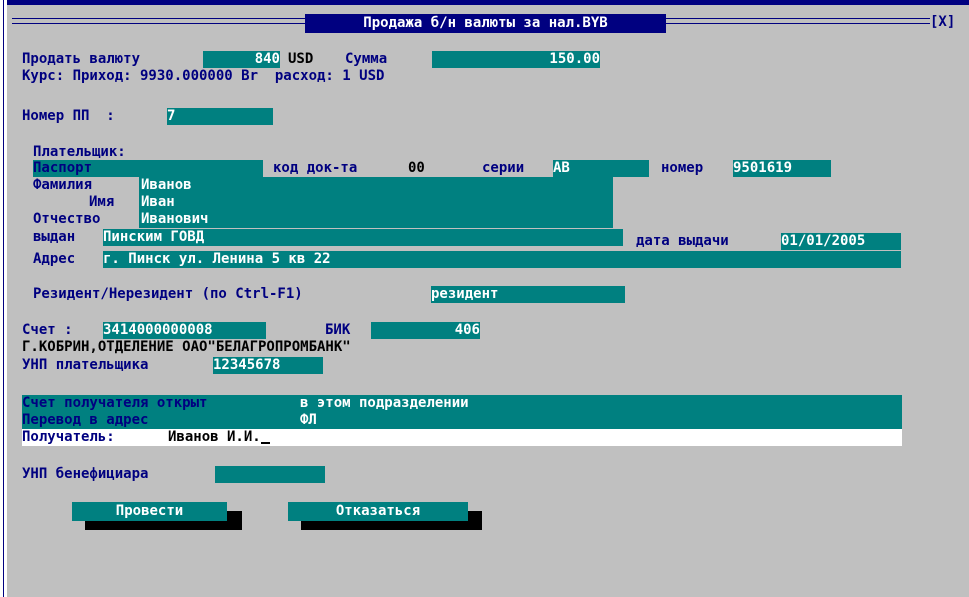 The width and height of the screenshot is (969, 597). What do you see at coordinates (85, 474) in the screenshot?
I see `beneficiary-unp-label: УНП бенефициара` at bounding box center [85, 474].